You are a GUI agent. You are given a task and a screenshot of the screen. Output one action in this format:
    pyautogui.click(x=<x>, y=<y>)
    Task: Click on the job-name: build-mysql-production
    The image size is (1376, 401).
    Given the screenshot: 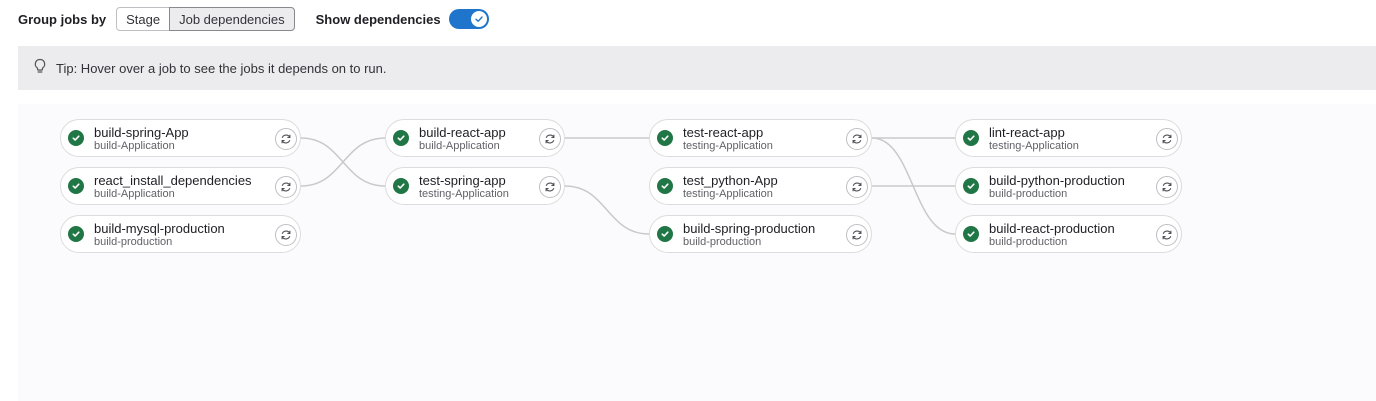 What is the action you would take?
    pyautogui.click(x=159, y=228)
    